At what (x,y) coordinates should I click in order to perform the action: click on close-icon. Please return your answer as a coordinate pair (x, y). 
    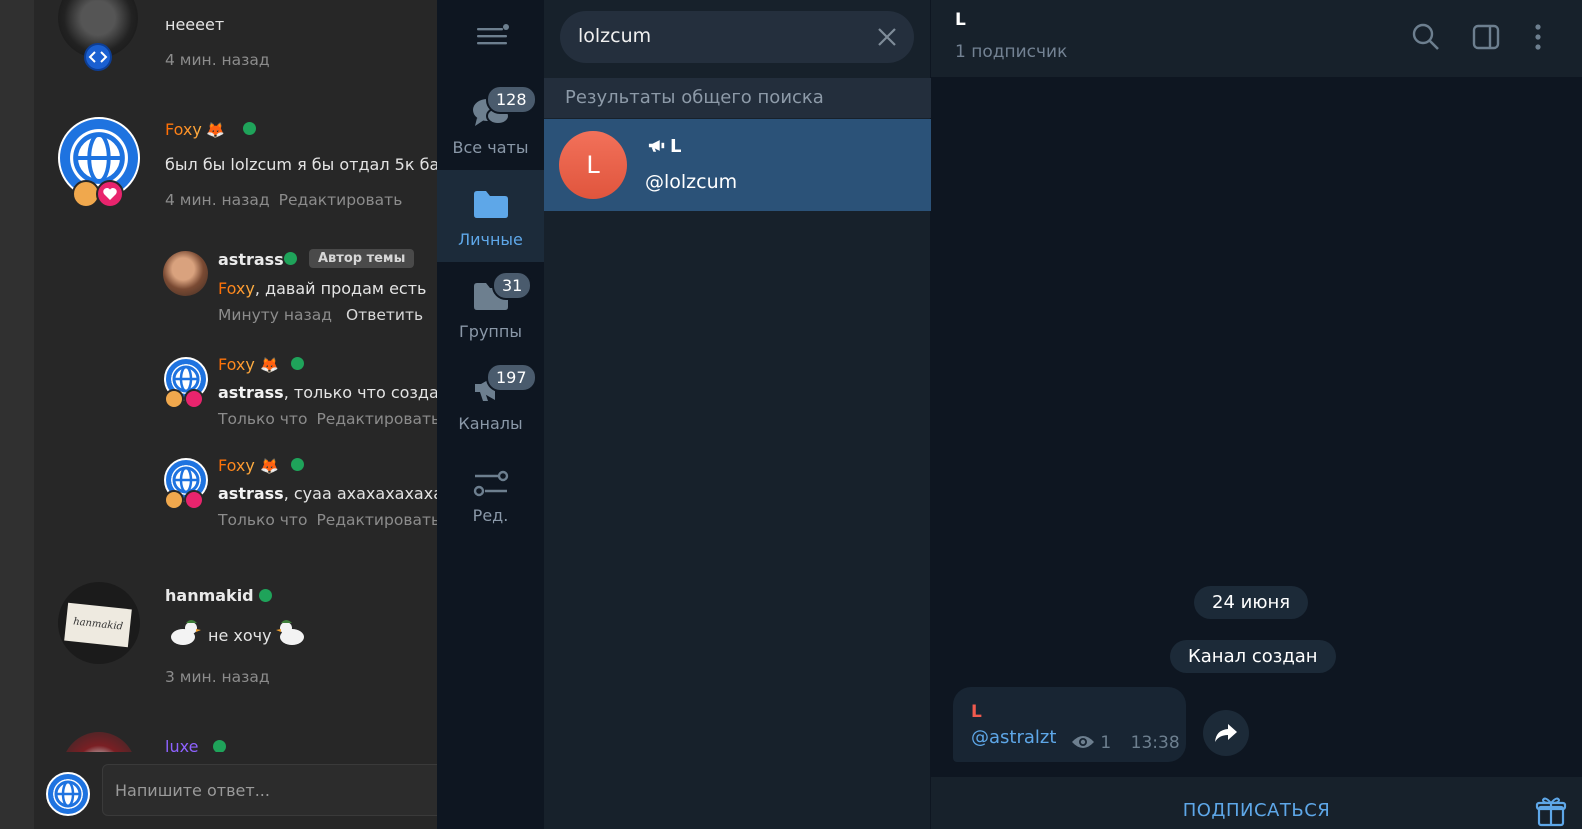
    Looking at the image, I should click on (887, 37).